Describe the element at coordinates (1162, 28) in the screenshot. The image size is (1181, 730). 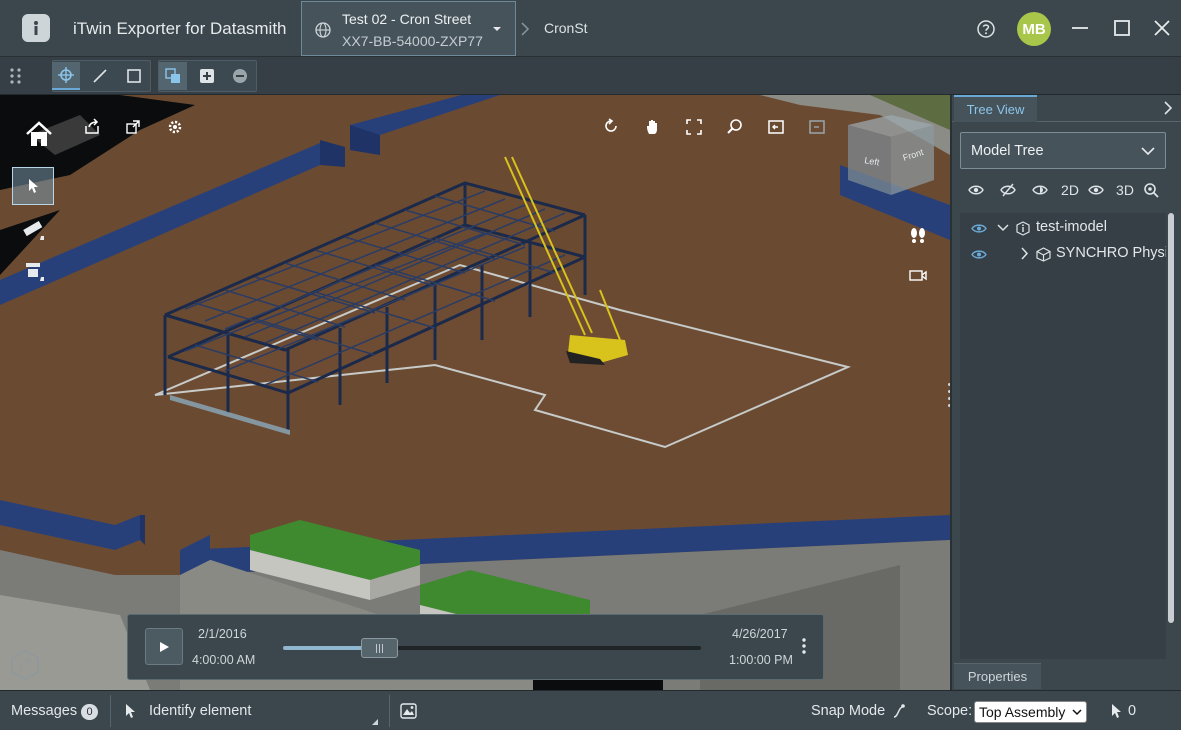
I see `close-icon` at that location.